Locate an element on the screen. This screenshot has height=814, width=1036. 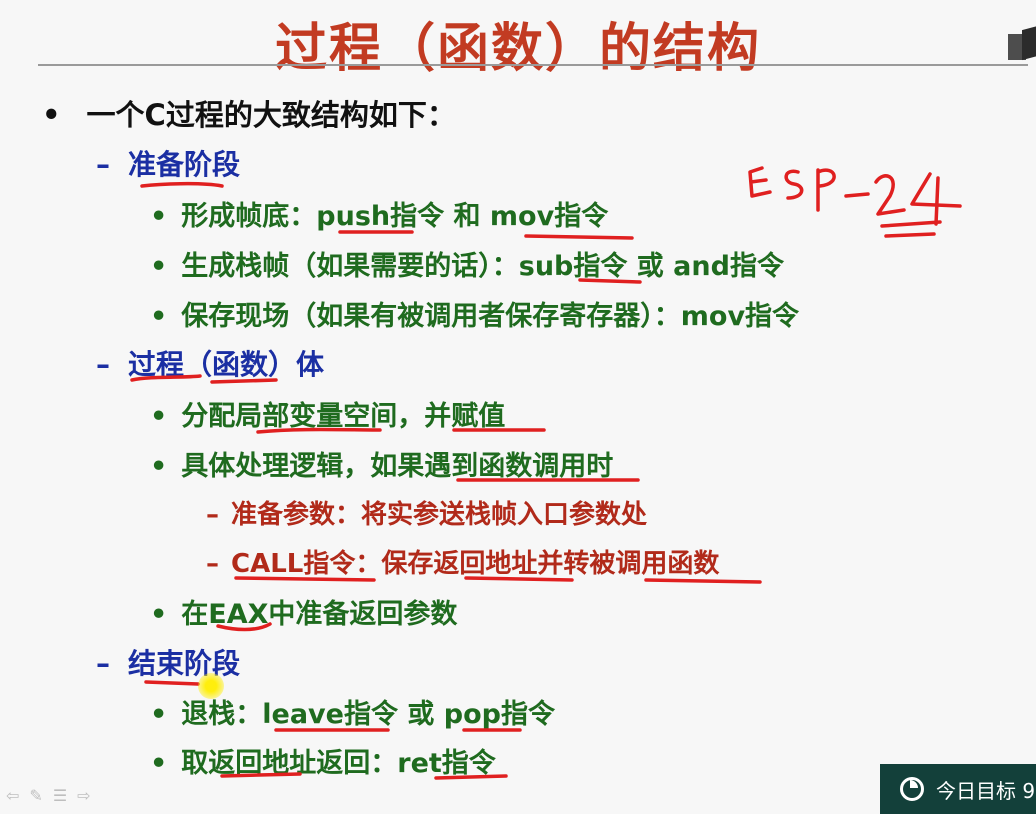
outline-item: • 分配局部变量空间，并赋值 is located at coordinates (328, 416).